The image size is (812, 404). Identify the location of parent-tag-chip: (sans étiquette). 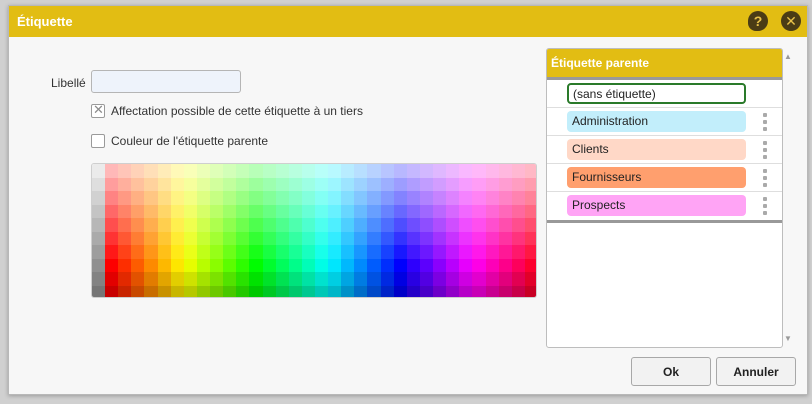
(656, 93).